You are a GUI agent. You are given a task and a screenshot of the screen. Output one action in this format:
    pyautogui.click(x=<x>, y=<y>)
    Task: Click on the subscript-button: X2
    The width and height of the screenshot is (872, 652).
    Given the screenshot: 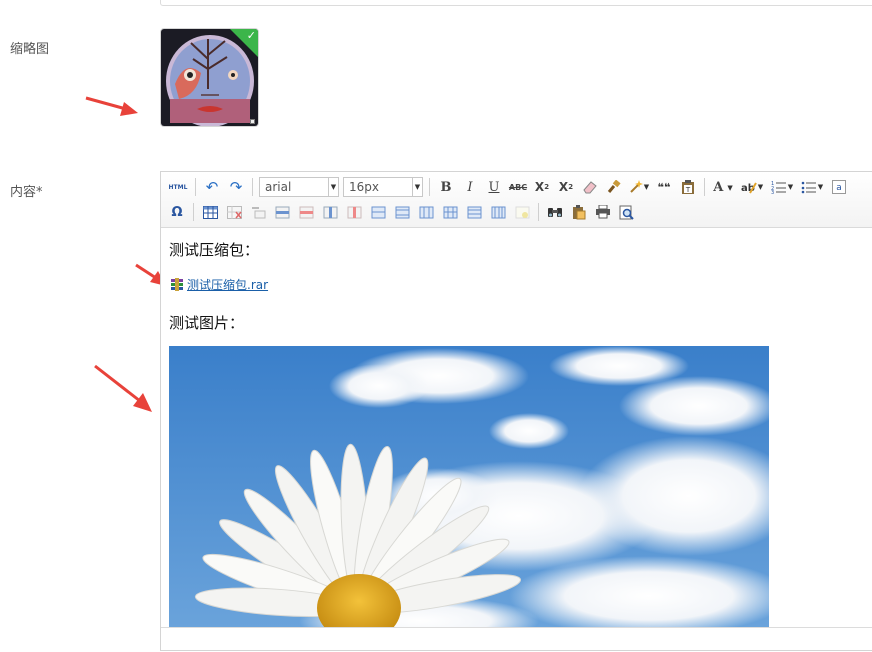 What is the action you would take?
    pyautogui.click(x=566, y=187)
    